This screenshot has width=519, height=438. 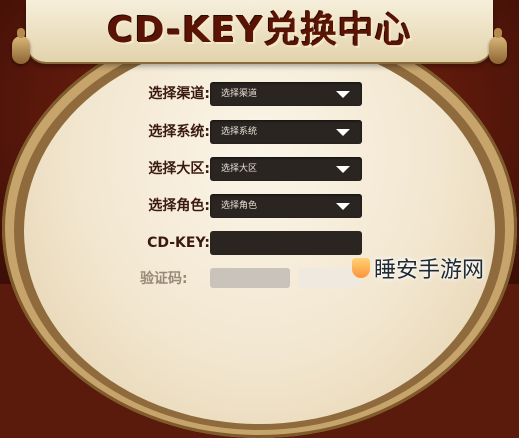 What do you see at coordinates (286, 169) in the screenshot?
I see `region-select: 选择大区` at bounding box center [286, 169].